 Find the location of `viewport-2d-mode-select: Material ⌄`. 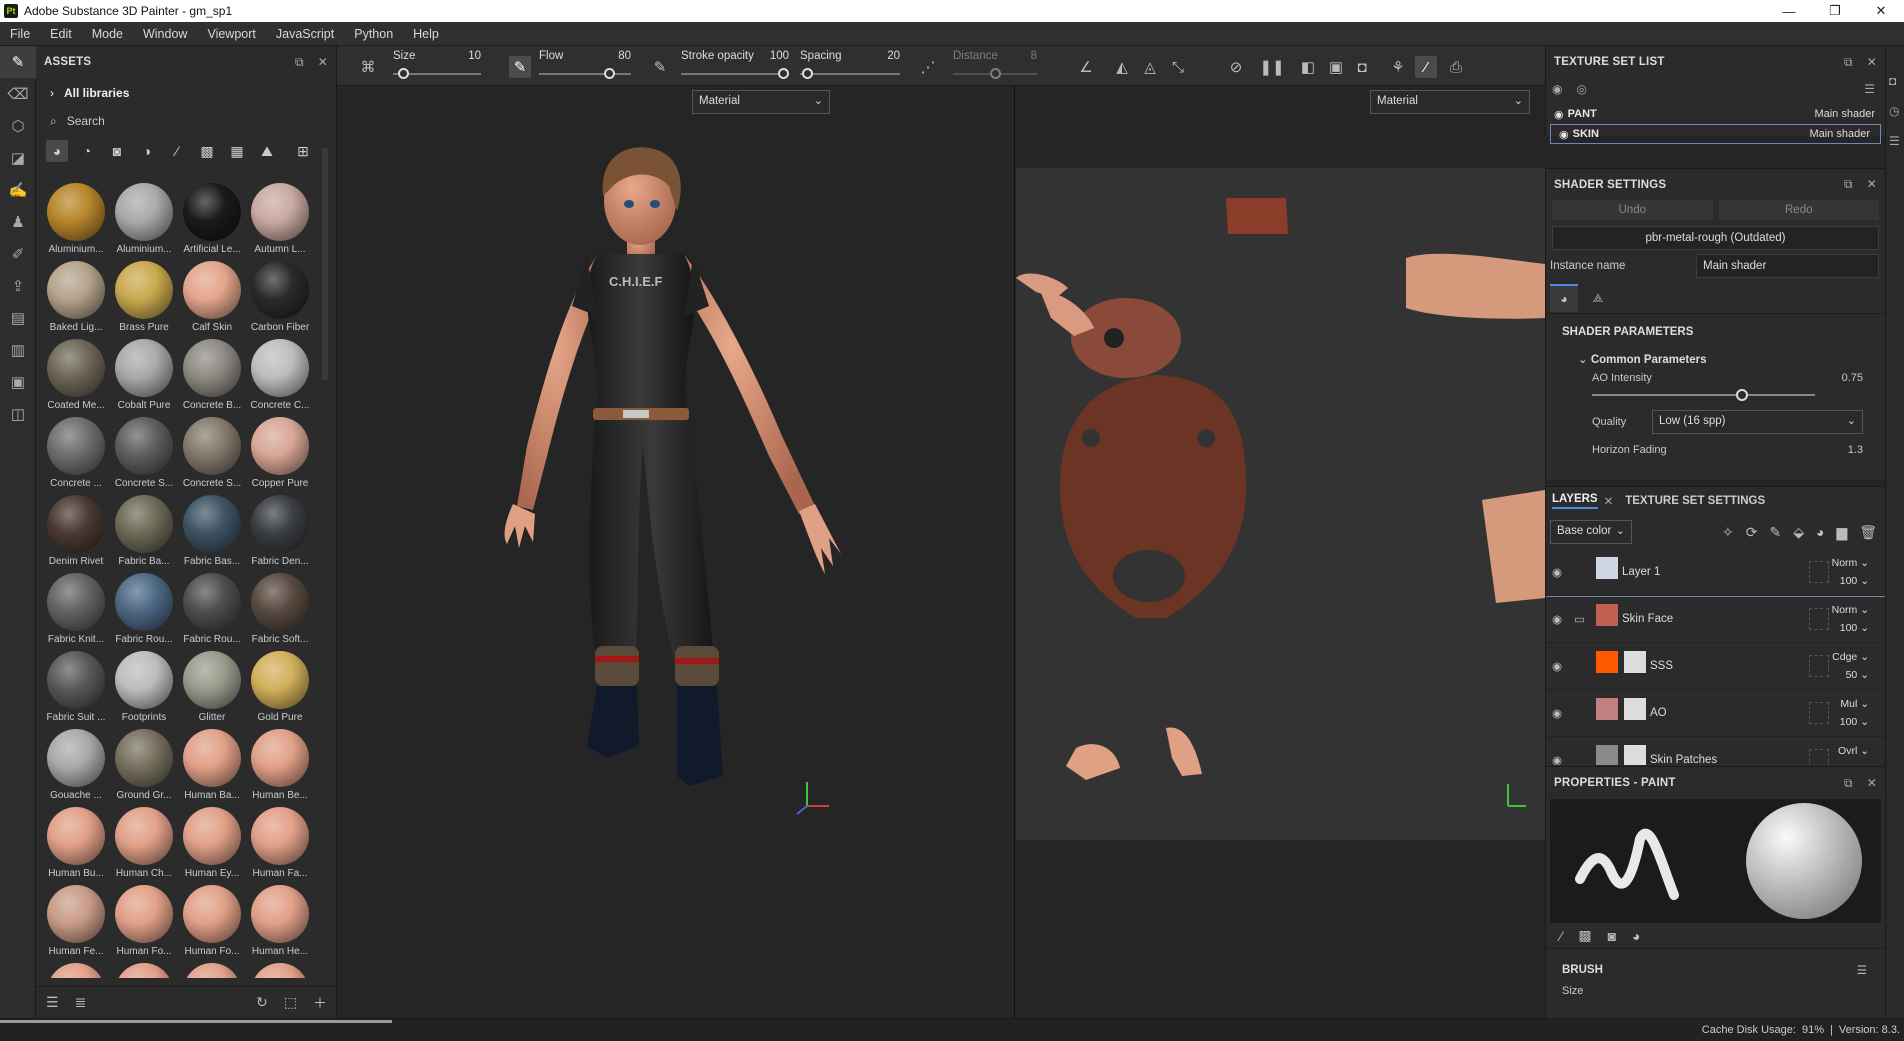

viewport-2d-mode-select: Material ⌄ is located at coordinates (1450, 102).